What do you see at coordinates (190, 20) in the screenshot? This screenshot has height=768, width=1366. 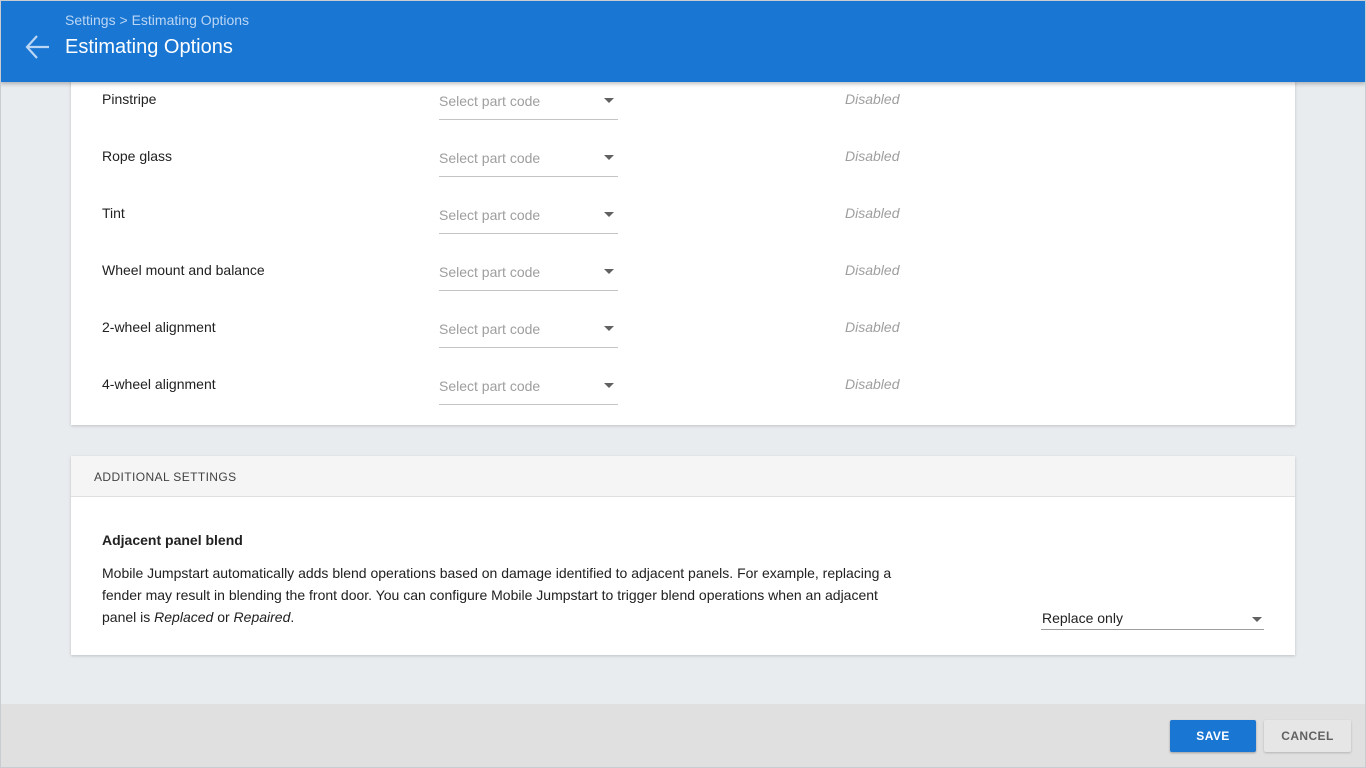 I see `breadcrumb-current: Estimating Options` at bounding box center [190, 20].